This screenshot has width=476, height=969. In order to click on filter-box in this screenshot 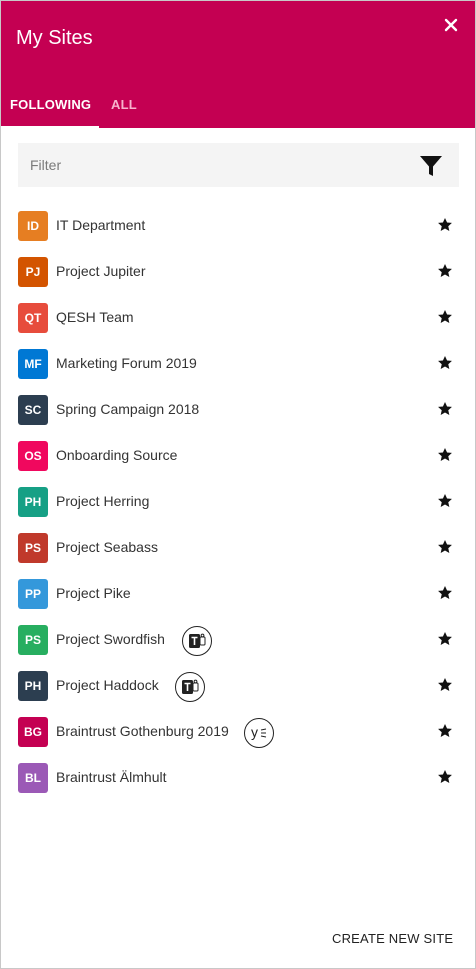, I will do `click(238, 165)`.